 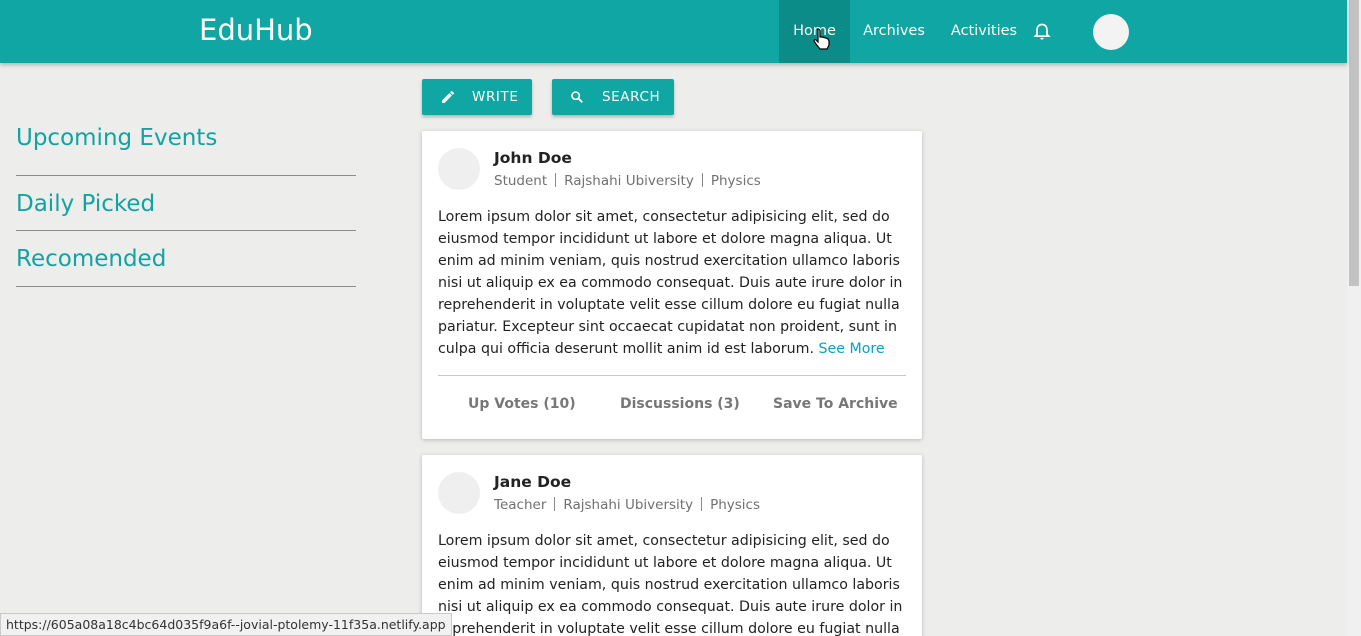 What do you see at coordinates (186, 148) in the screenshot?
I see `sidebar-item-upcoming-events: Upcoming Events` at bounding box center [186, 148].